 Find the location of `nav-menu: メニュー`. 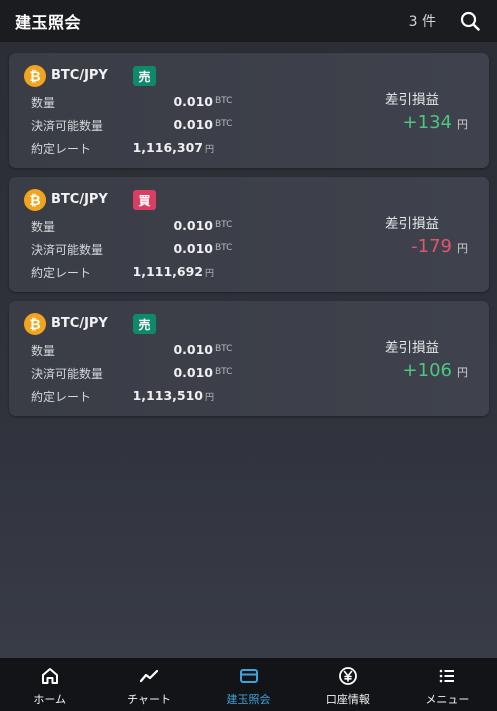

nav-menu: メニュー is located at coordinates (447, 684).